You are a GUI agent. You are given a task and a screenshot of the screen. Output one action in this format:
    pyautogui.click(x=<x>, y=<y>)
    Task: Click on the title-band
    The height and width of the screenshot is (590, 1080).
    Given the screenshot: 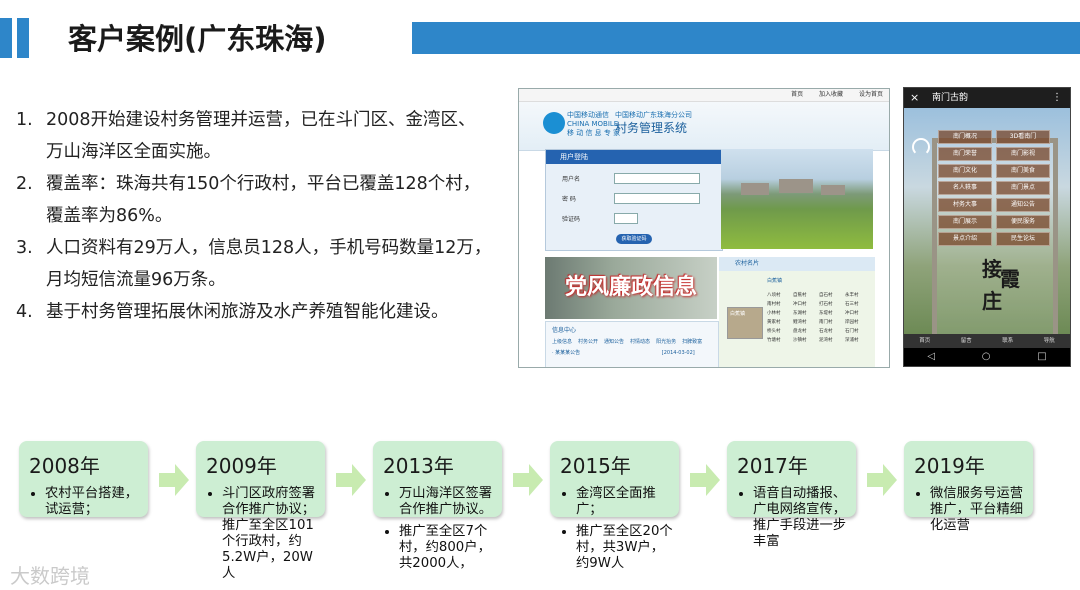 What is the action you would take?
    pyautogui.click(x=746, y=38)
    